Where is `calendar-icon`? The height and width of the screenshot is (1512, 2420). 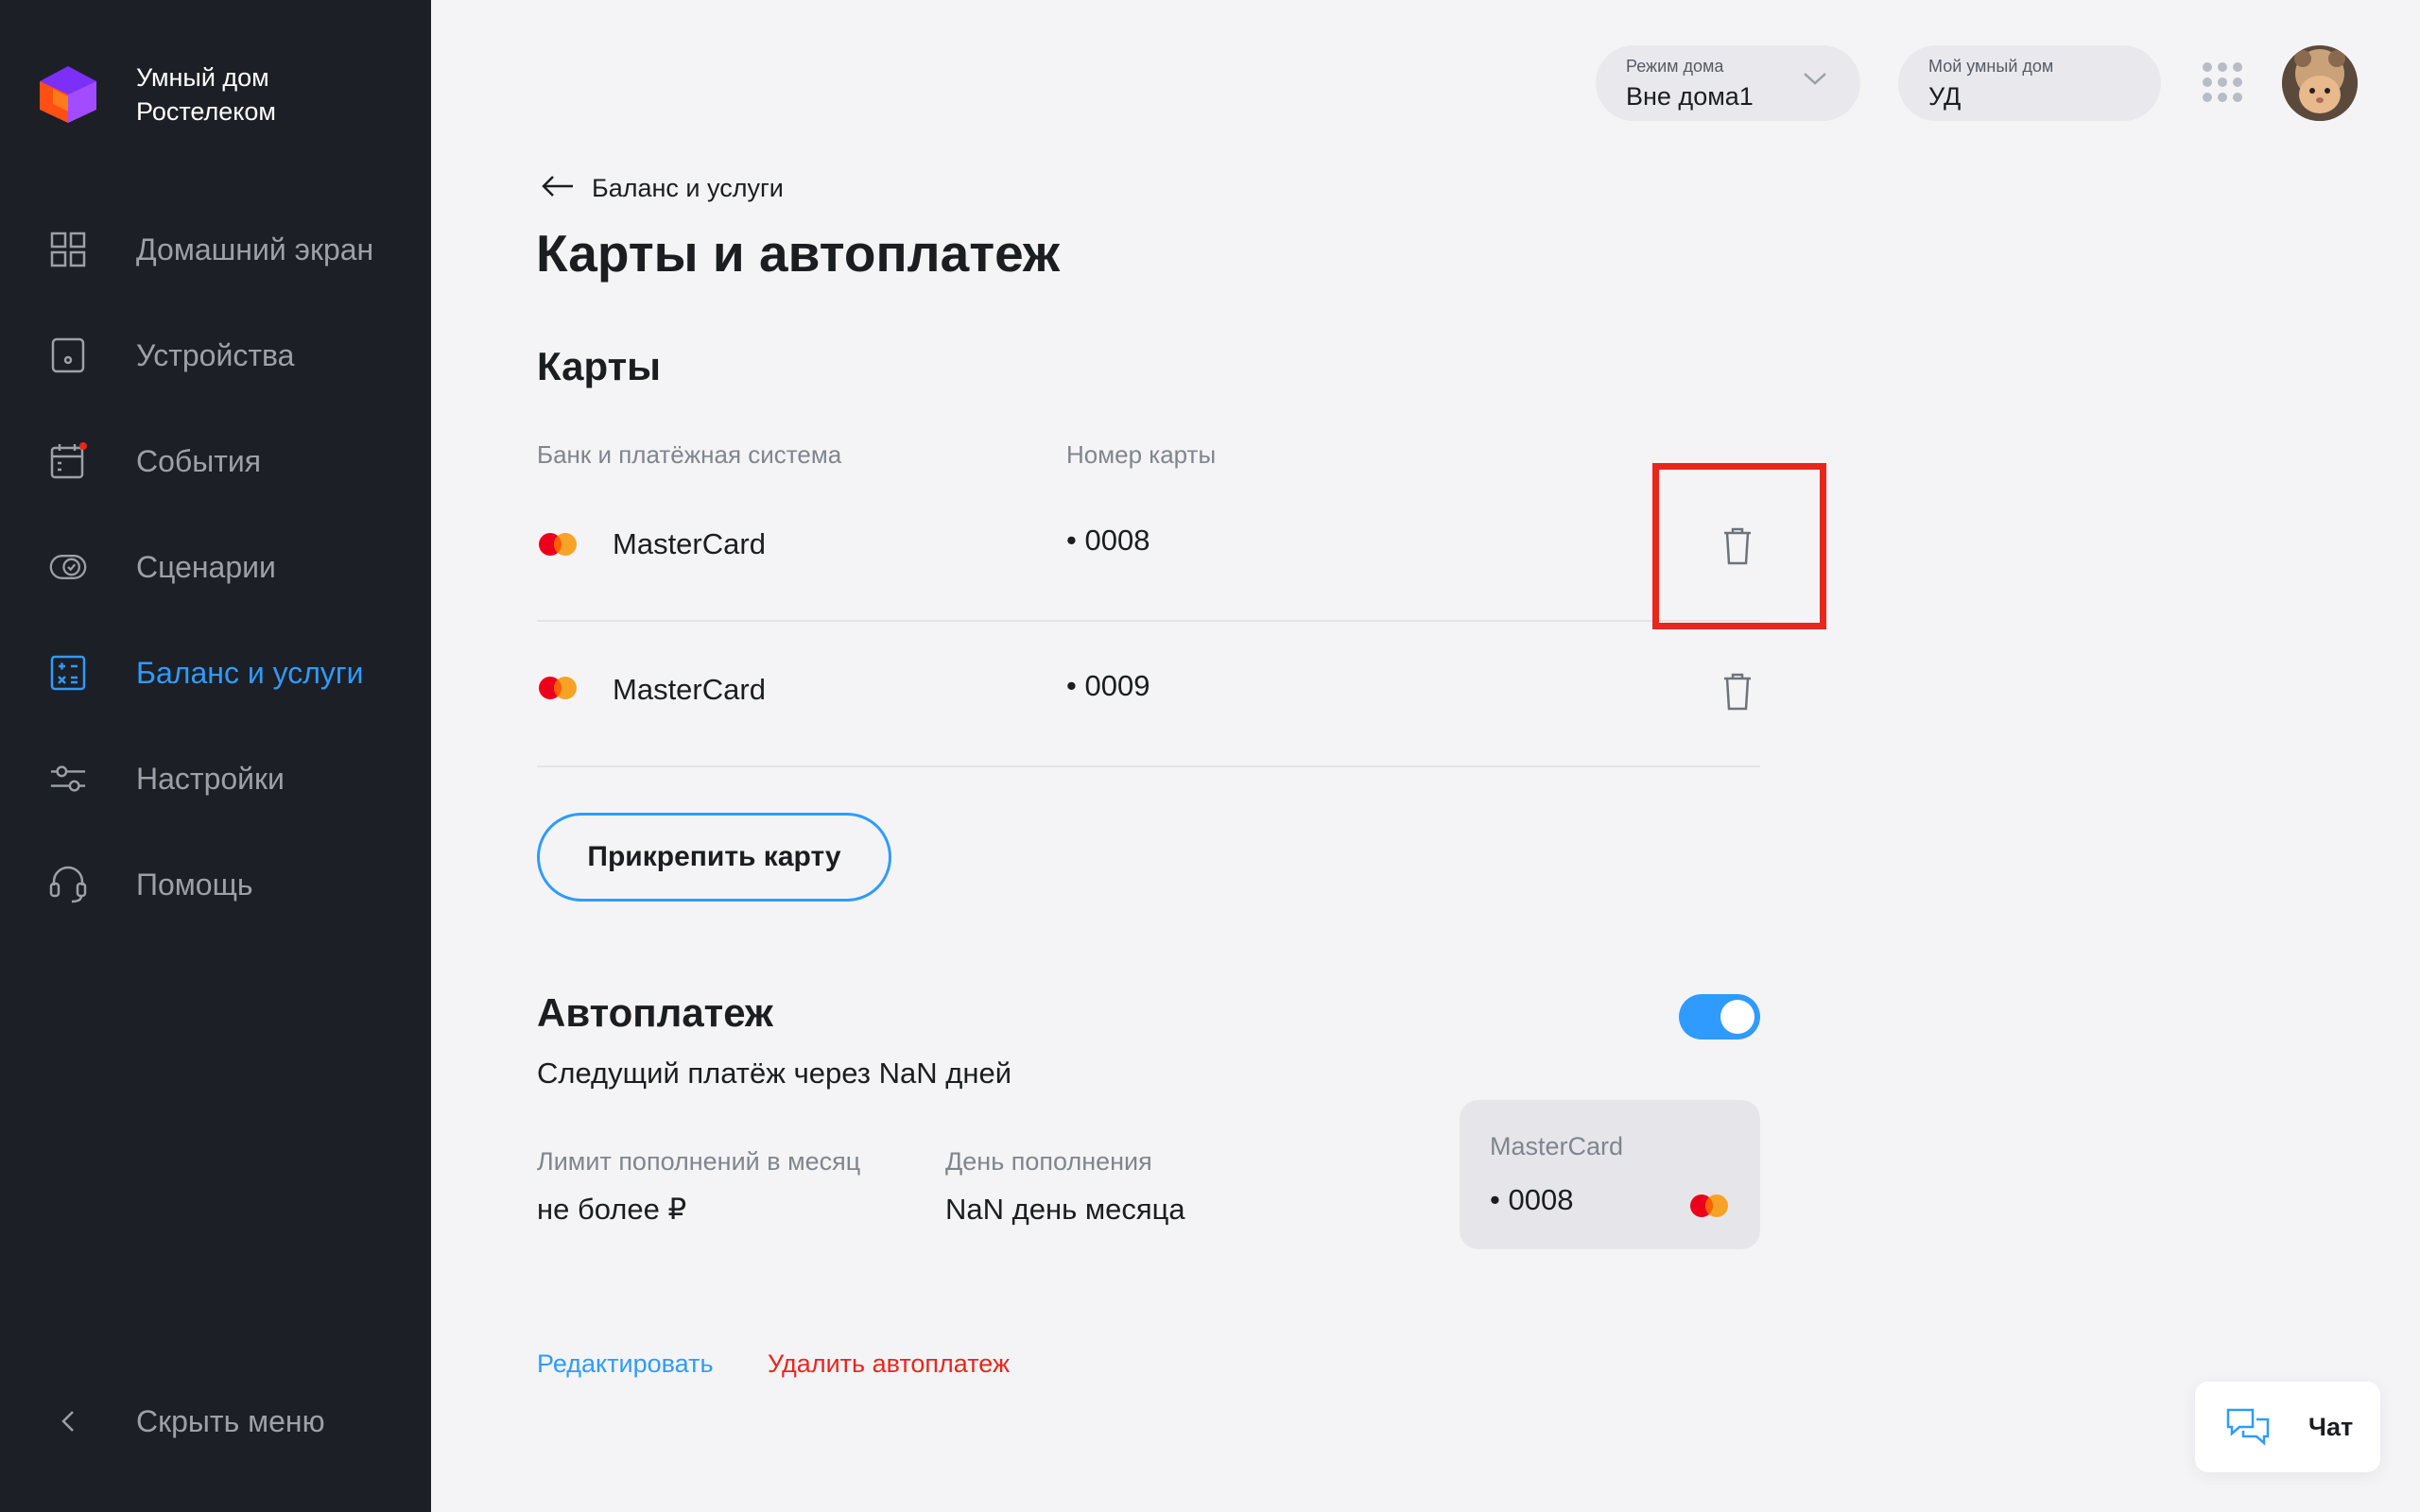 calendar-icon is located at coordinates (68, 461).